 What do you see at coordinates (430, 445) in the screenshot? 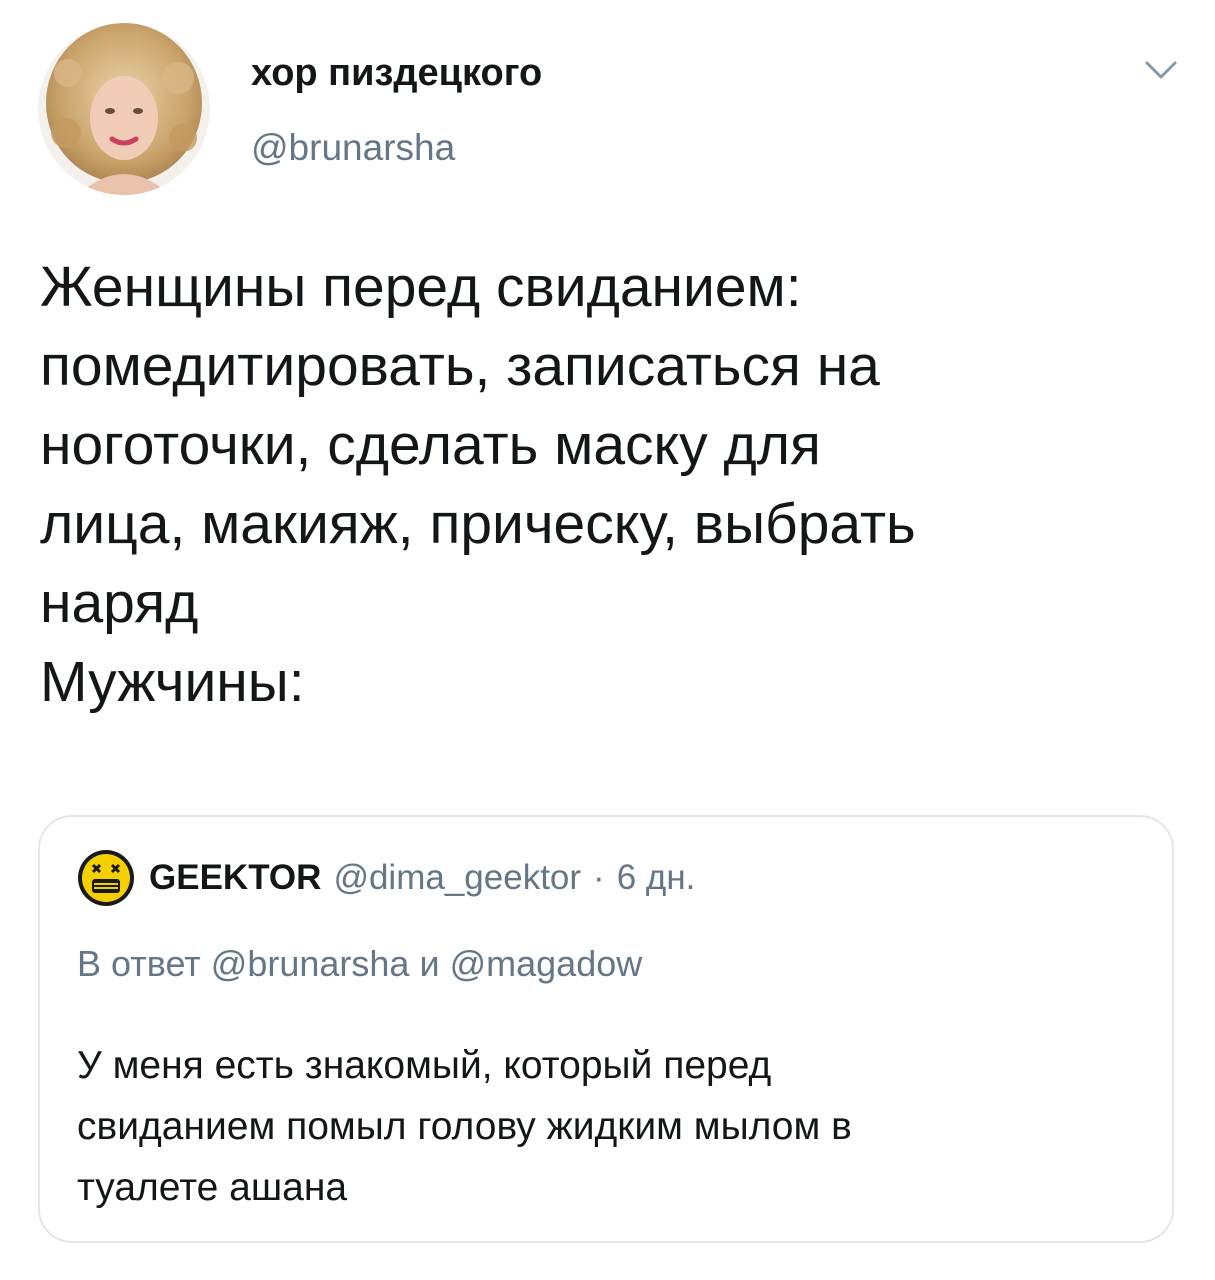
I see `tweet-text-line: ноготочки, сделать маску для` at bounding box center [430, 445].